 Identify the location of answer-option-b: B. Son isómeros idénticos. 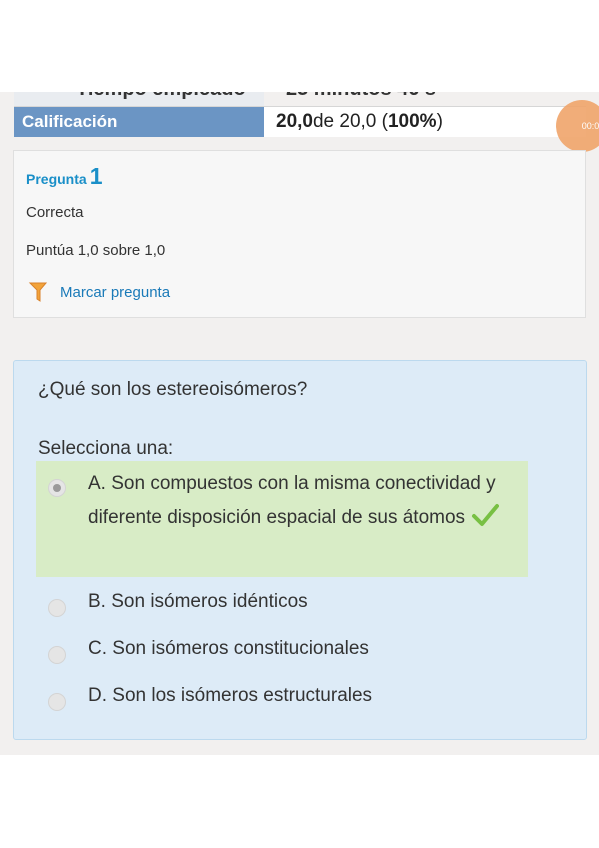
(282, 605).